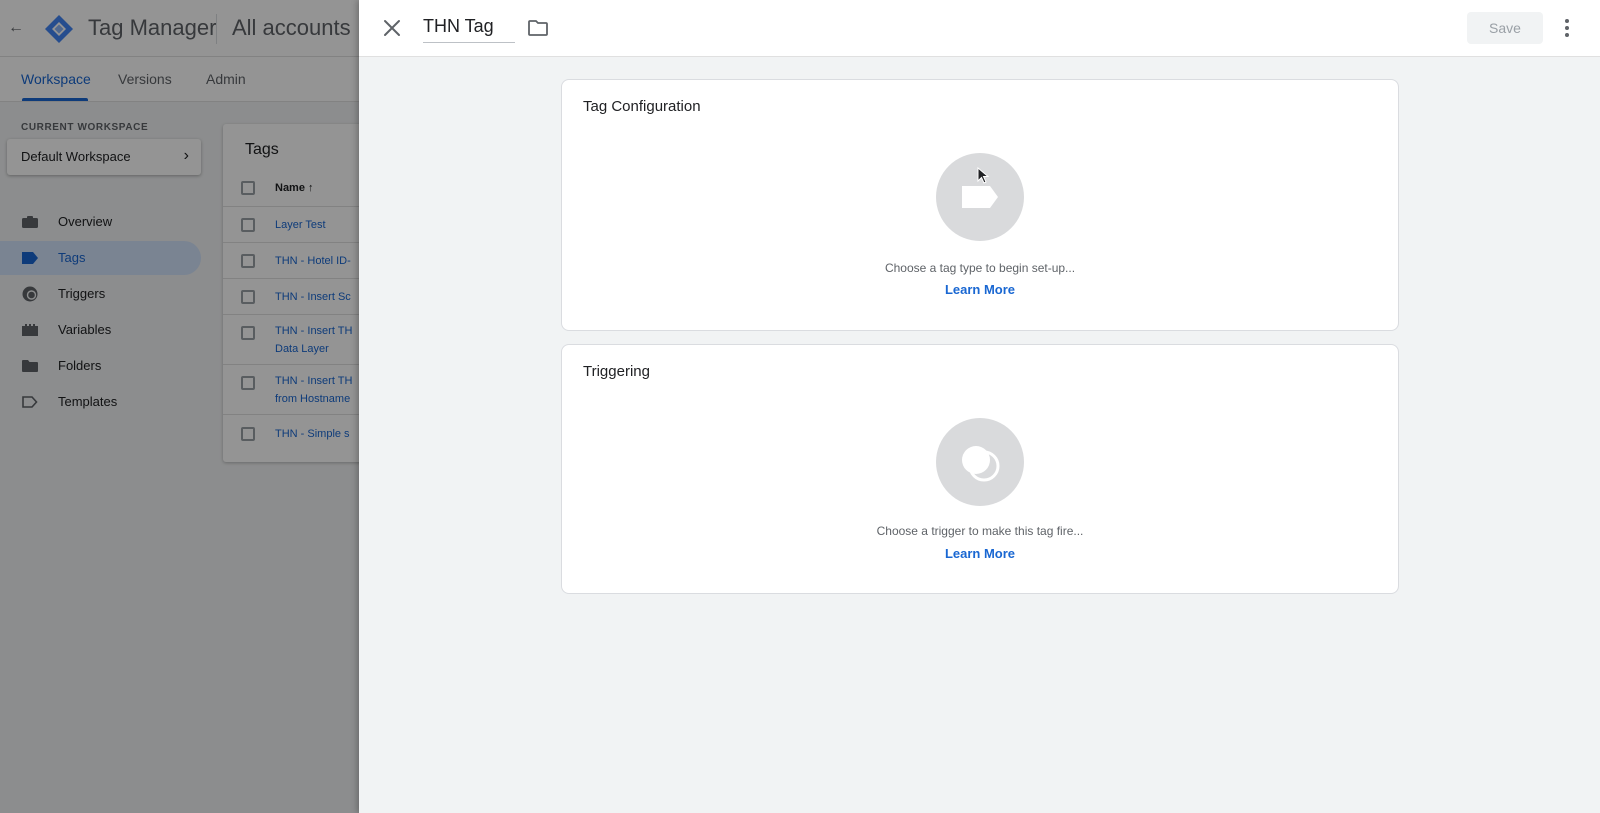 This screenshot has width=1600, height=813. I want to click on trigger-placeholder, so click(980, 462).